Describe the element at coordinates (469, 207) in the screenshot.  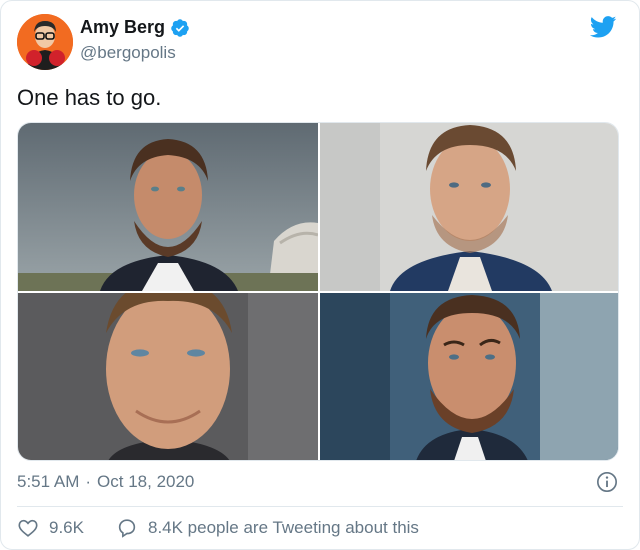
I see `man-with-stubble-portrait-photo` at that location.